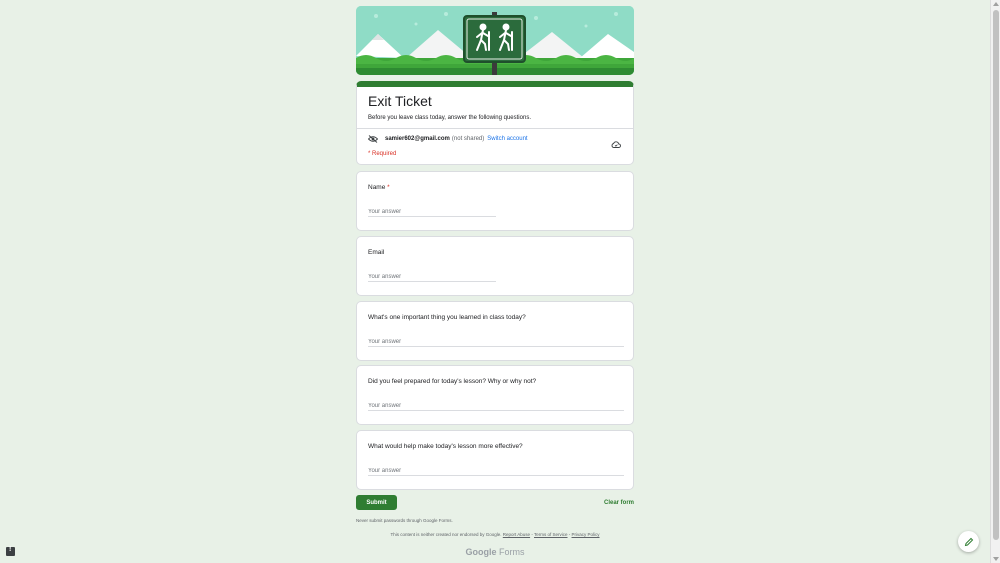  I want to click on question-label: Name *, so click(379, 187).